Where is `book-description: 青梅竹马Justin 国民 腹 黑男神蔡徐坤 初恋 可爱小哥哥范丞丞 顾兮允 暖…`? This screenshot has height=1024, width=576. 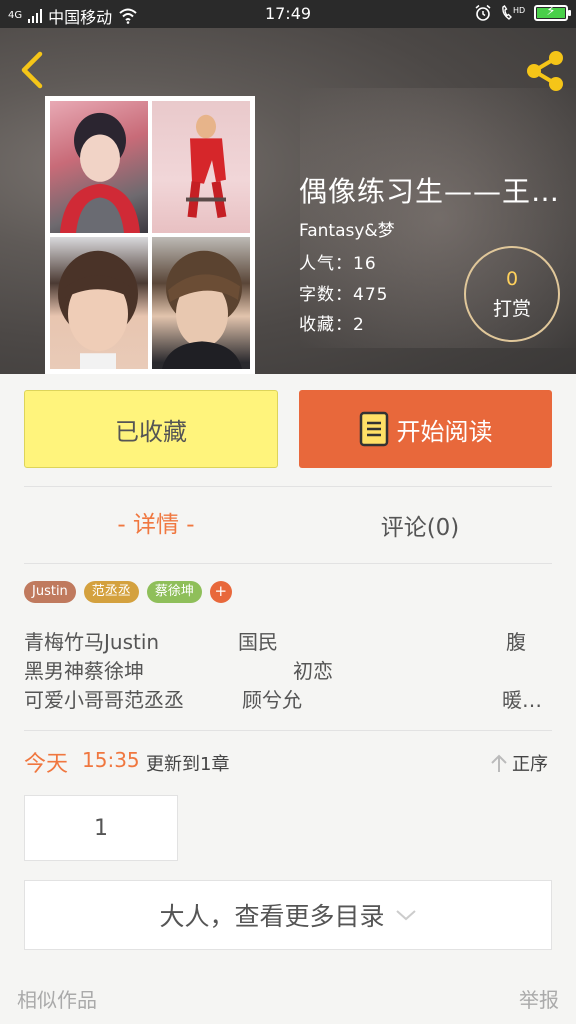 book-description: 青梅竹马Justin 国民 腹 黑男神蔡徐坤 初恋 可爱小哥哥范丞丞 顾兮允 暖… is located at coordinates (288, 671).